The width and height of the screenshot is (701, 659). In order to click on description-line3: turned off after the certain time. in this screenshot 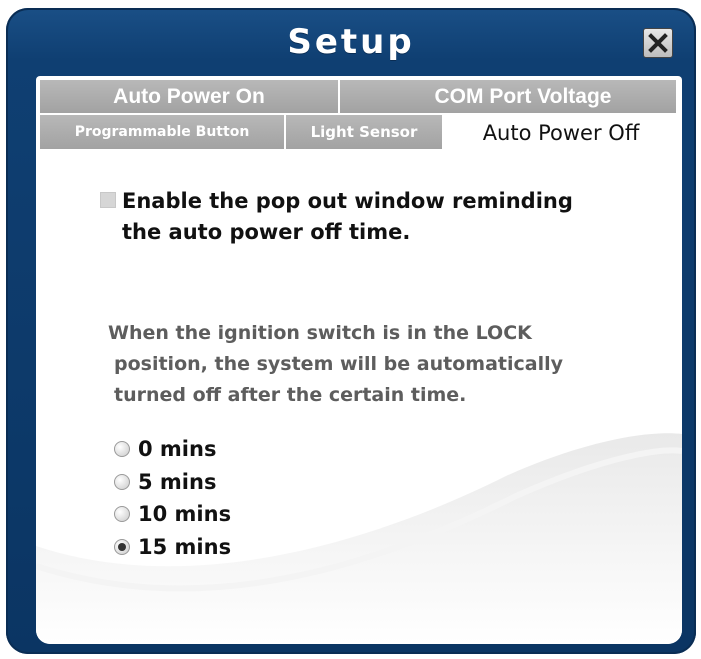, I will do `click(290, 395)`.